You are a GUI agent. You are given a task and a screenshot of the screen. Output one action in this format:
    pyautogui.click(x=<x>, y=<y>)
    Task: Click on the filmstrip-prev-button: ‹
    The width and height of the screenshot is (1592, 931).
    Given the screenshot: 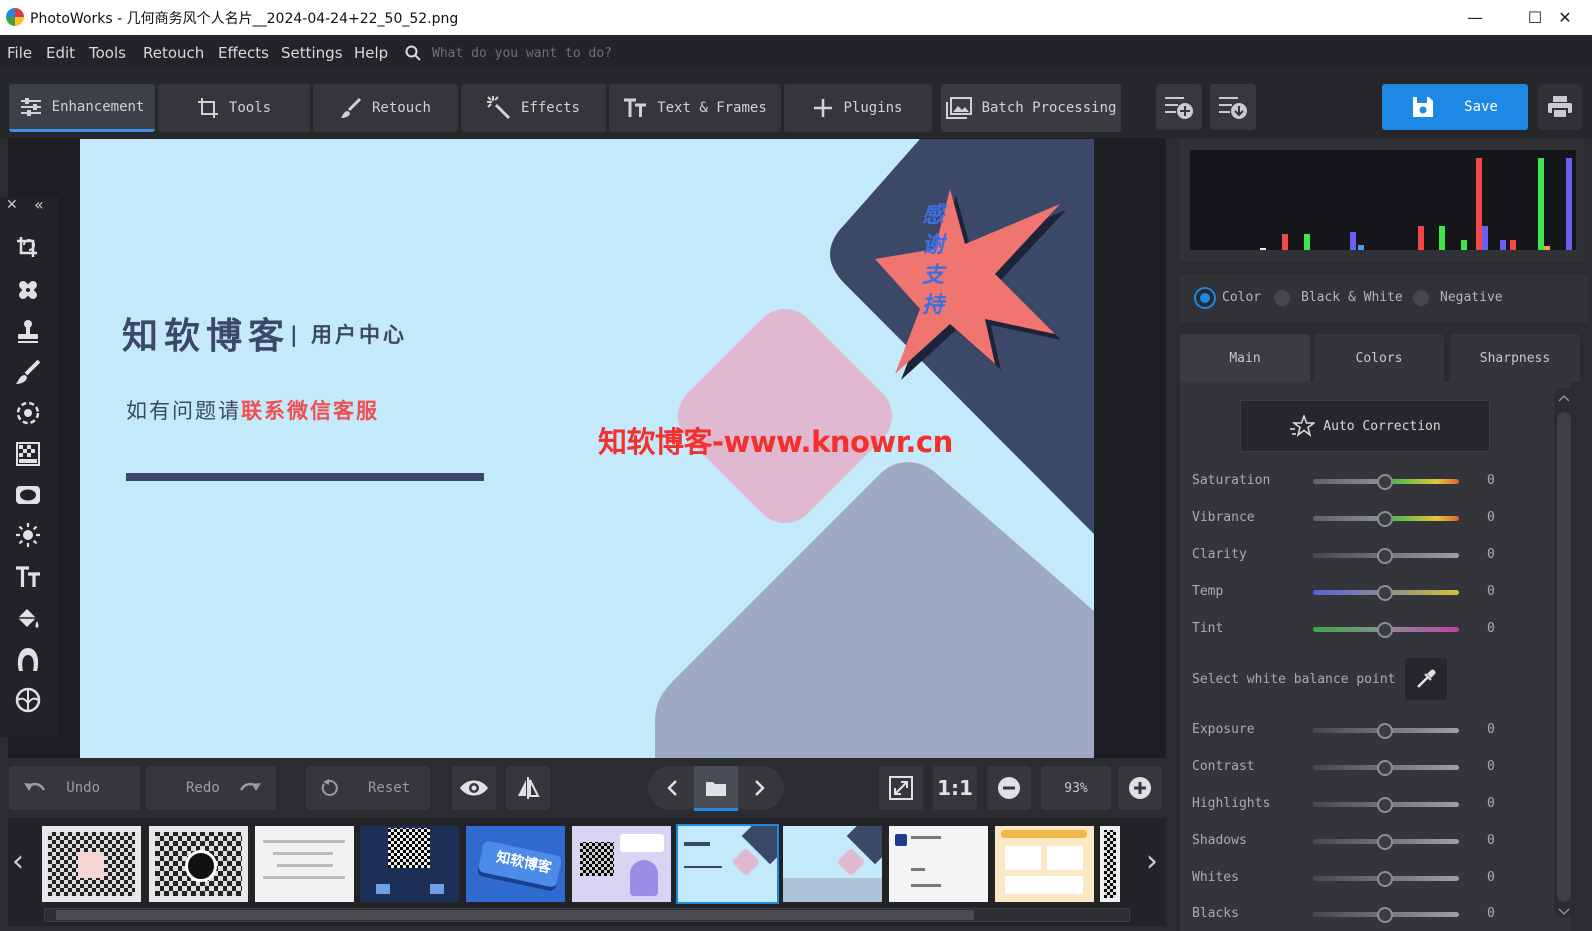 What is the action you would take?
    pyautogui.click(x=18, y=861)
    